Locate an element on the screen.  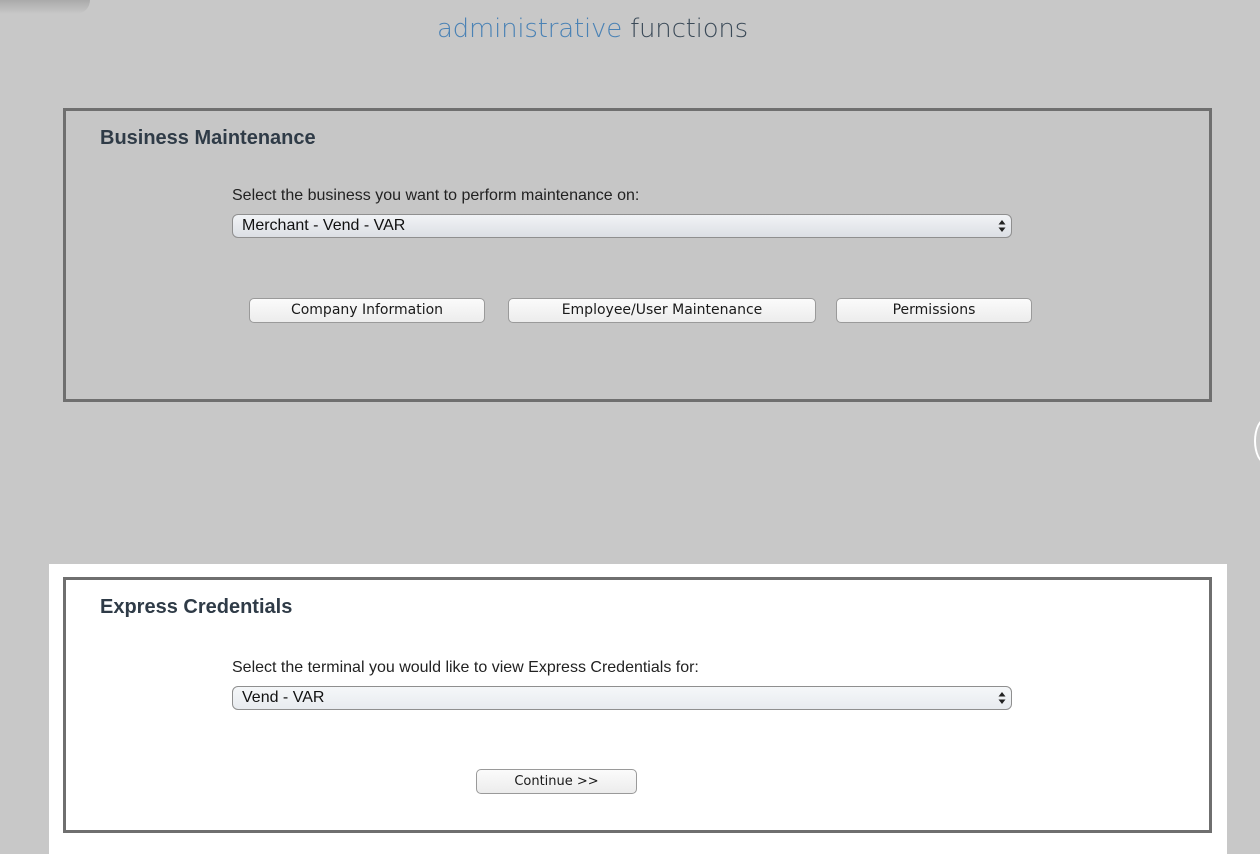
terminal-select-value: Vend - VAR is located at coordinates (283, 697).